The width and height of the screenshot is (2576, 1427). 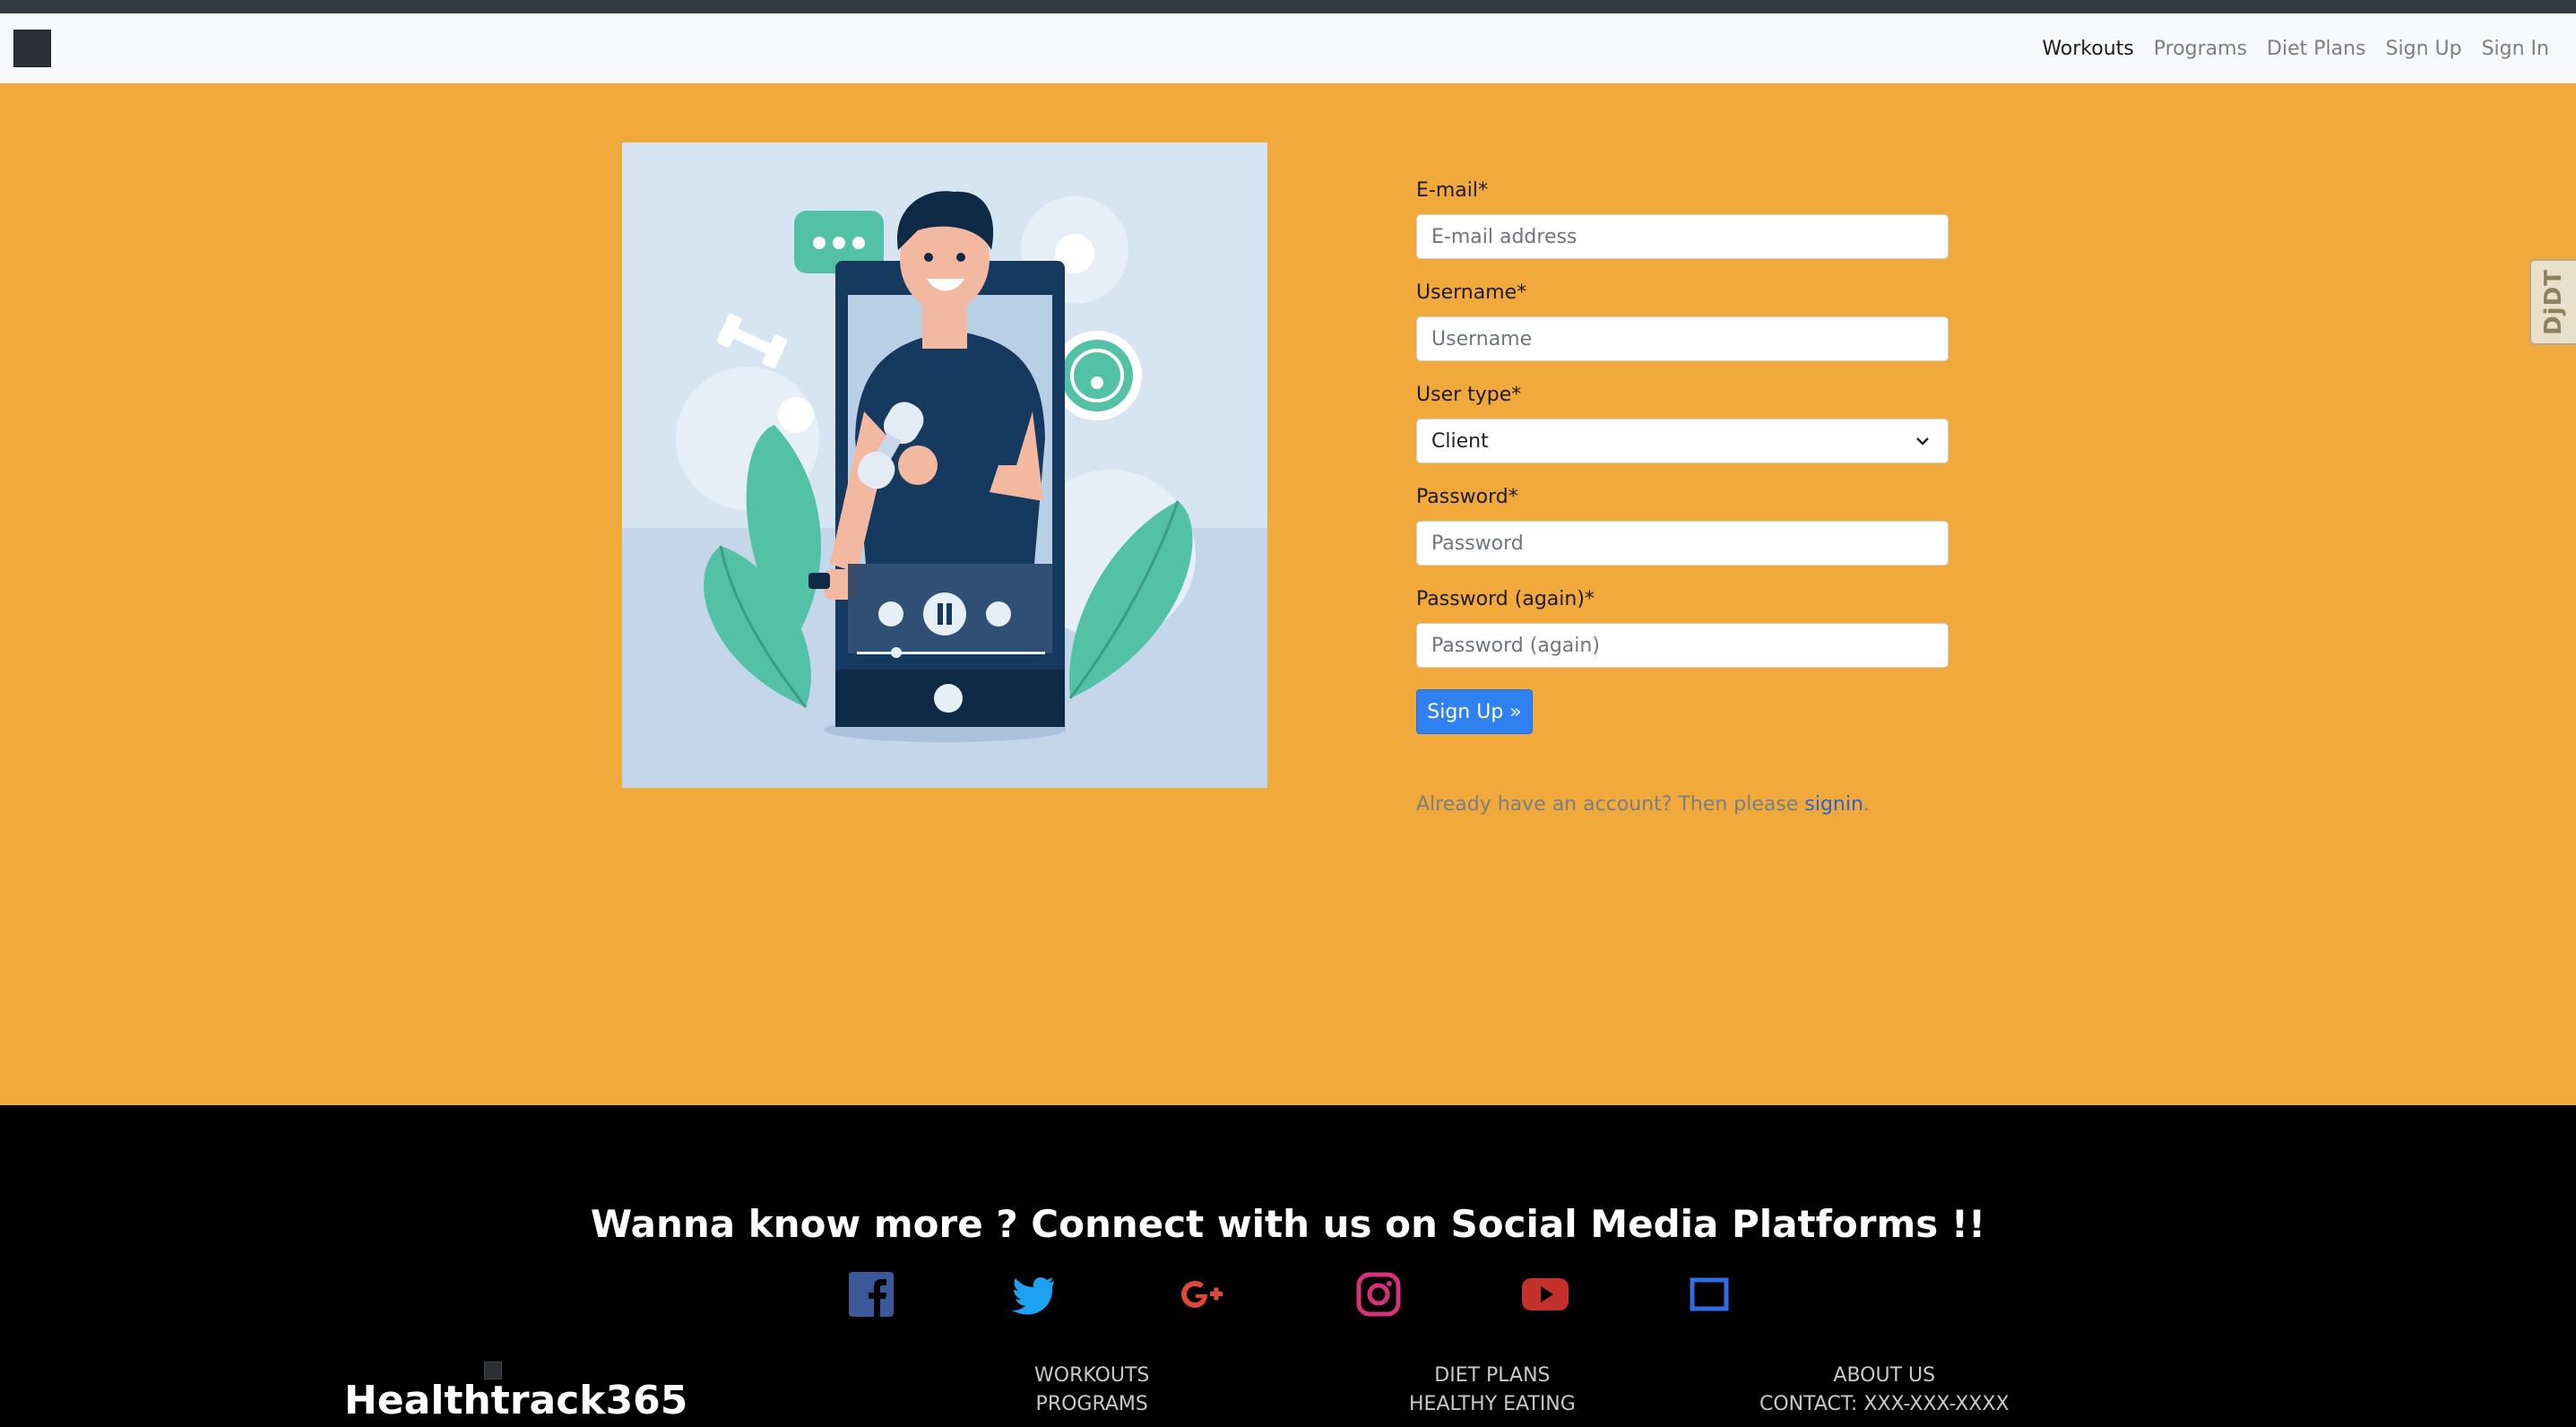 What do you see at coordinates (1682, 543) in the screenshot?
I see `password-field` at bounding box center [1682, 543].